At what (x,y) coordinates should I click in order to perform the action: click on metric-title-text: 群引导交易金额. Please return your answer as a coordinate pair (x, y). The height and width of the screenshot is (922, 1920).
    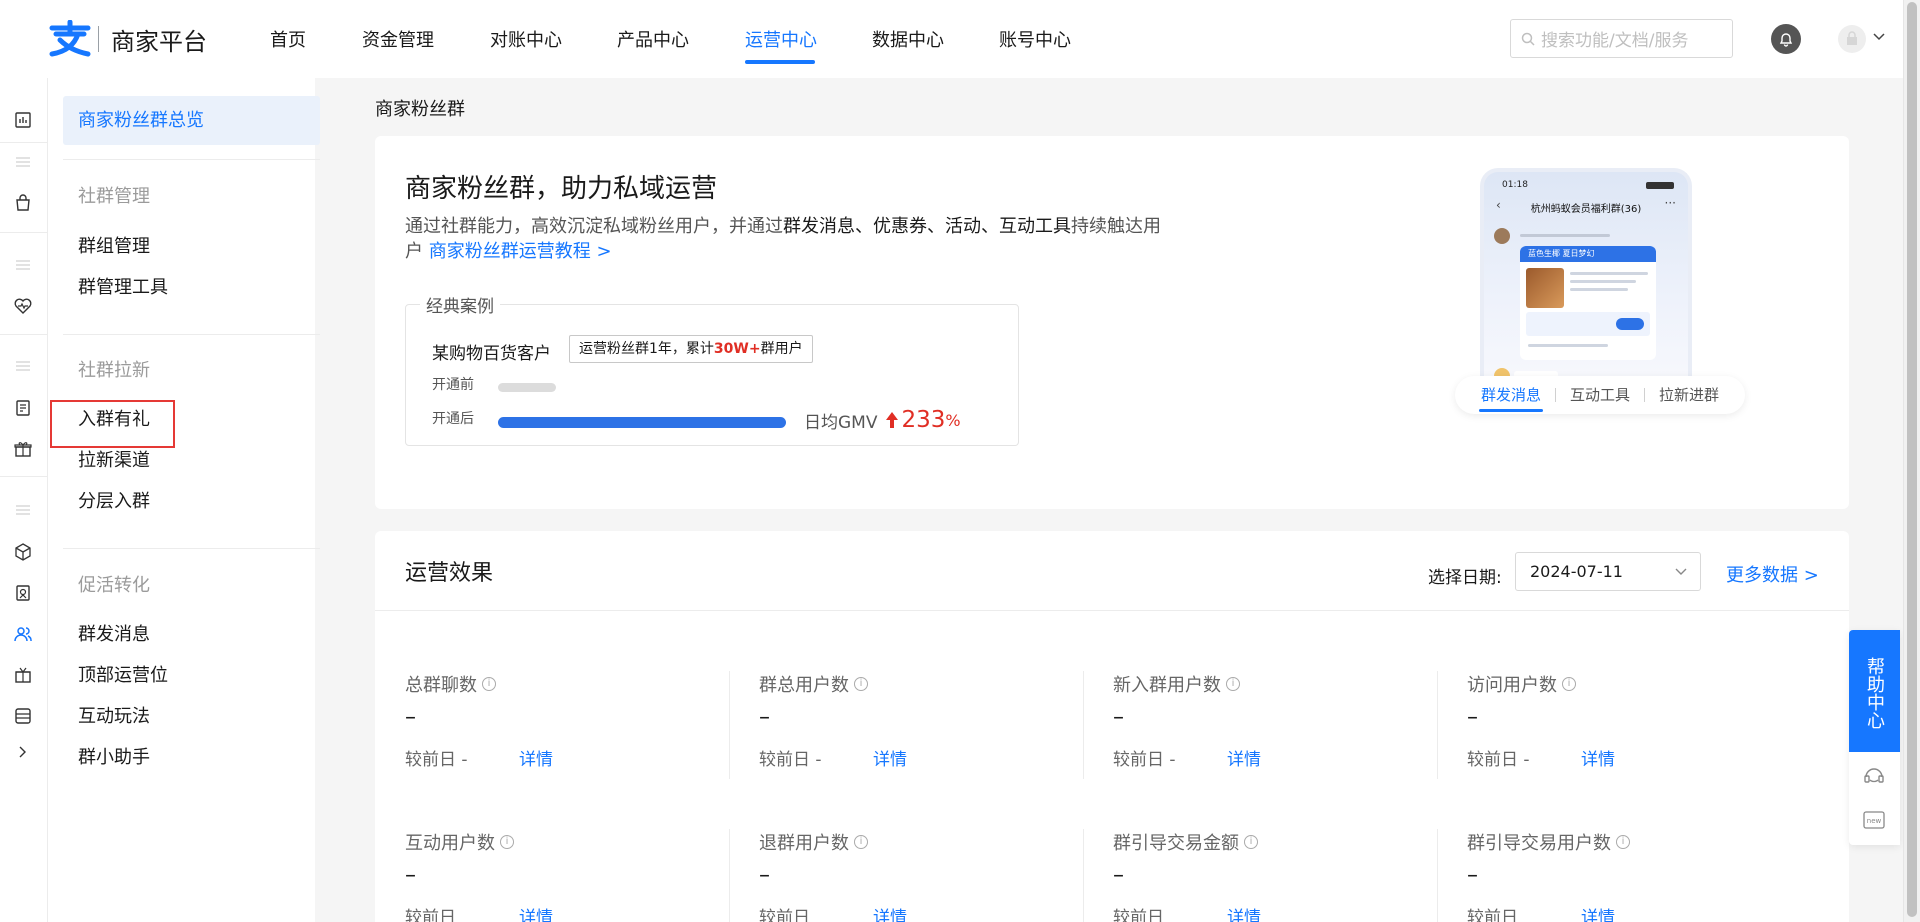
    Looking at the image, I should click on (1176, 843).